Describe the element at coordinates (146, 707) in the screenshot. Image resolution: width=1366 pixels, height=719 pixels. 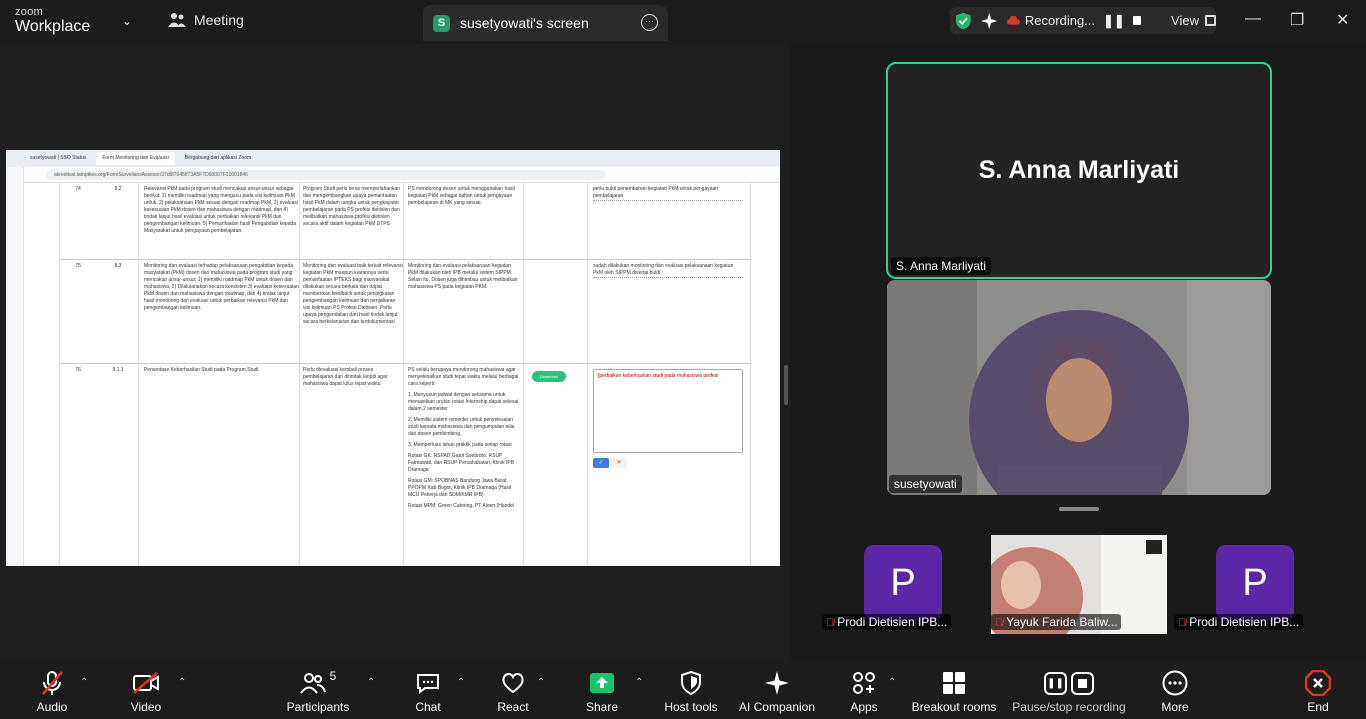
I see `video-label: Video` at that location.